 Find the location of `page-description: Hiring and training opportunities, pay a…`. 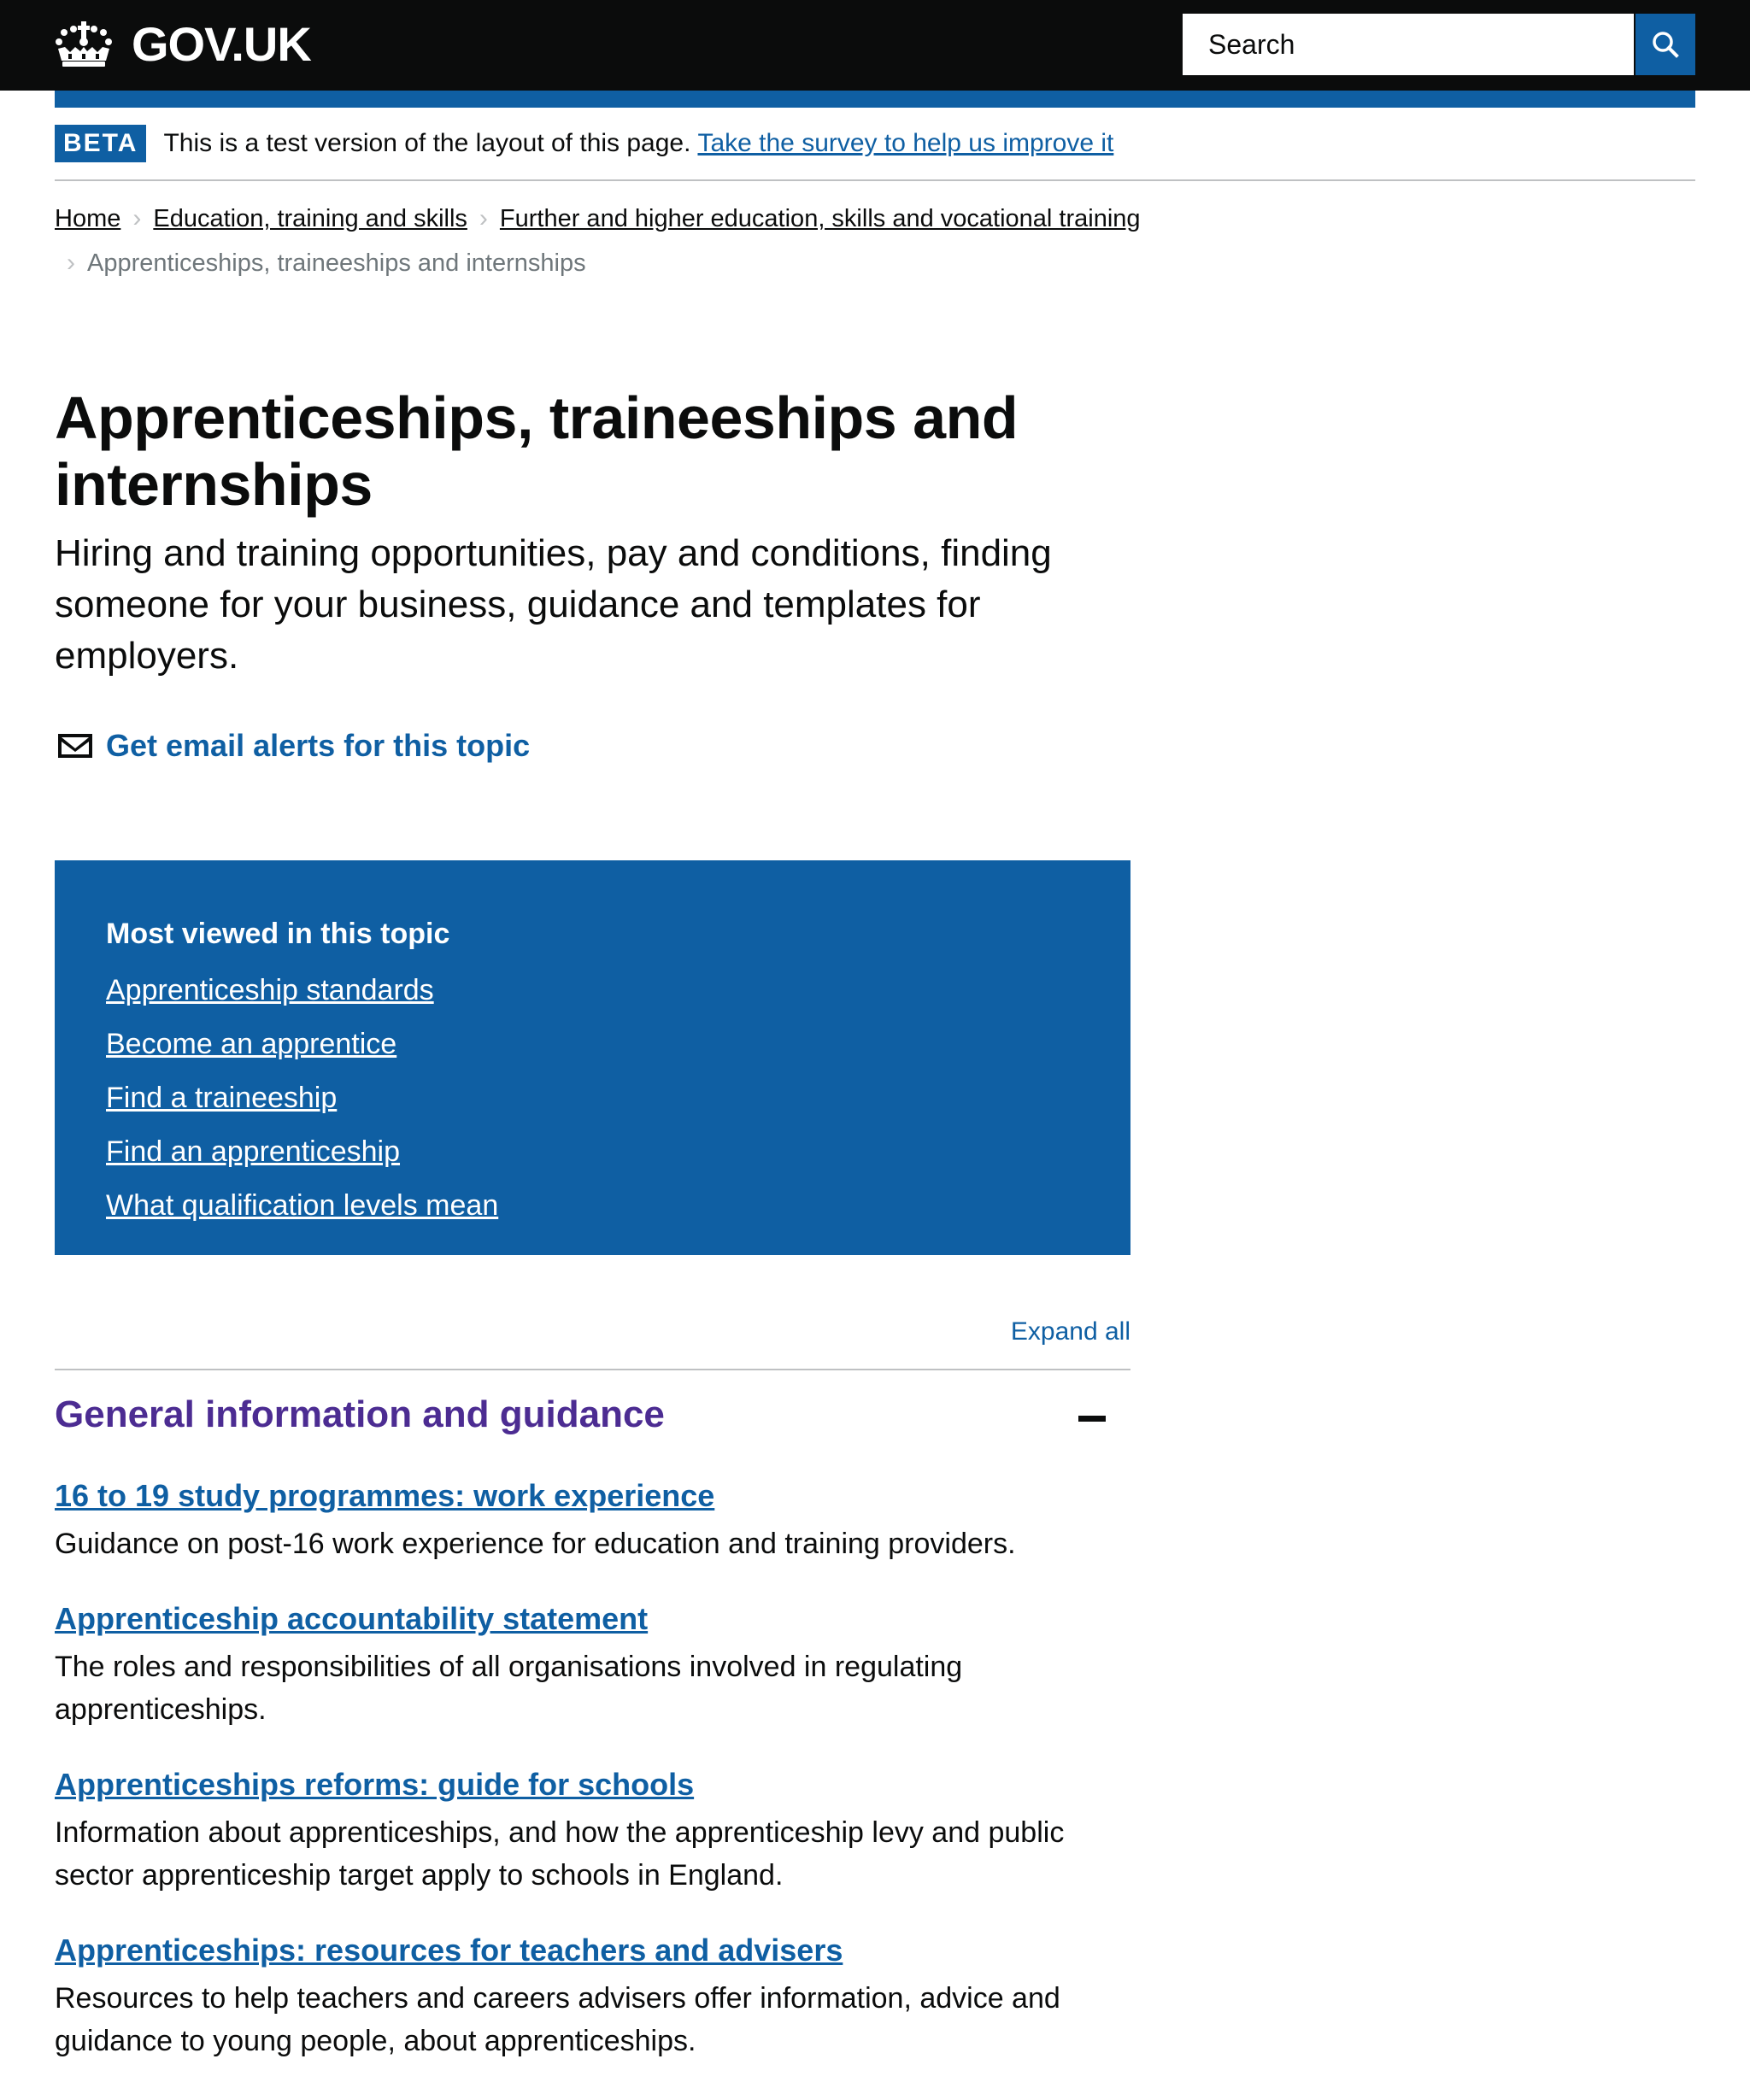

page-description: Hiring and training opportunities, pay a… is located at coordinates (554, 604).